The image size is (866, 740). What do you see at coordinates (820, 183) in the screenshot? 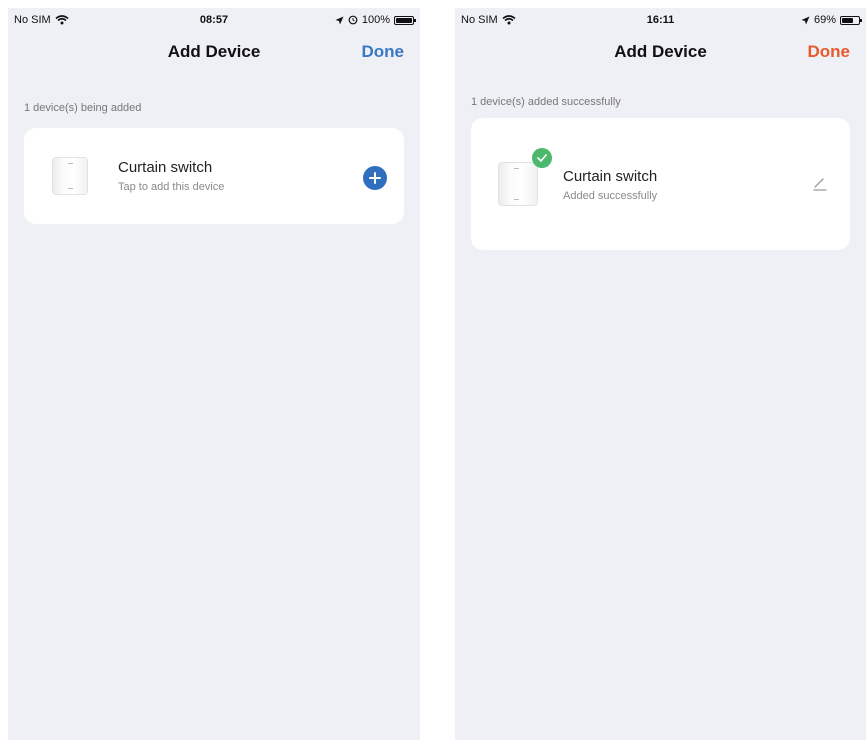
I see `pencil-icon` at bounding box center [820, 183].